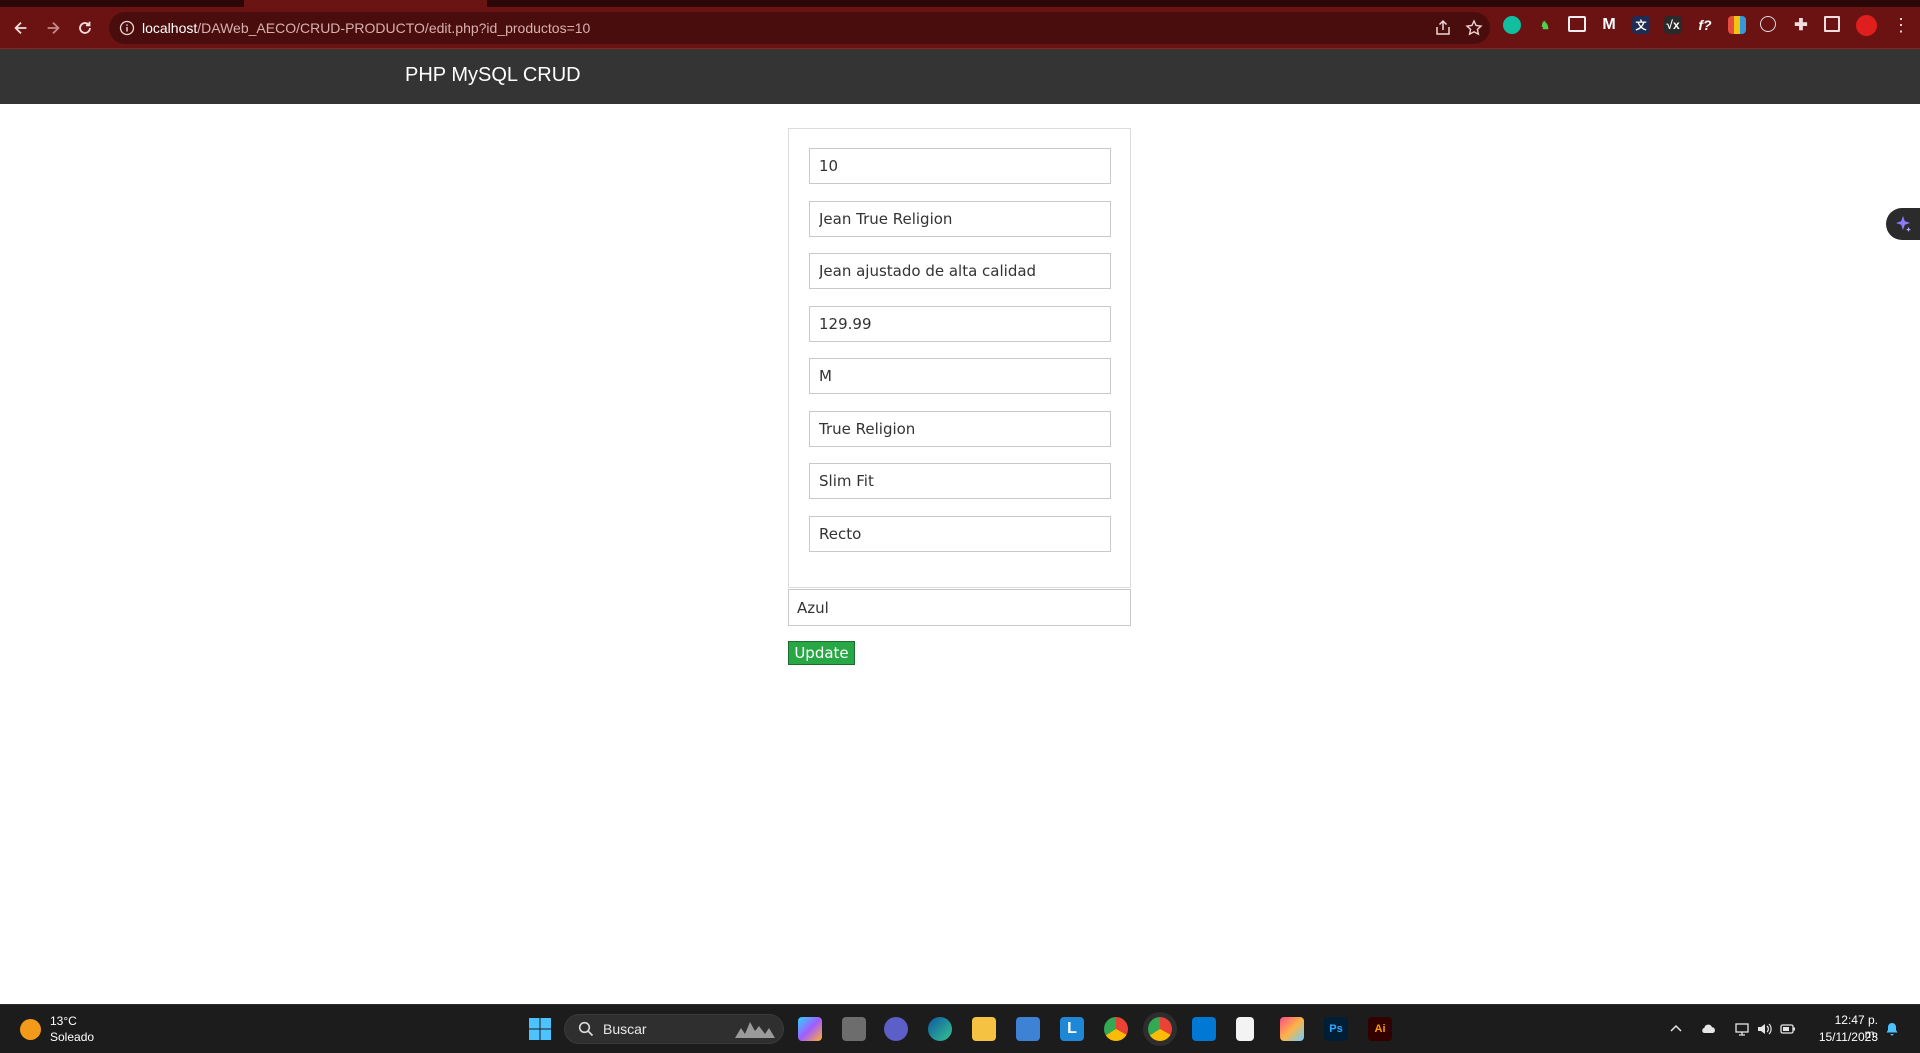  What do you see at coordinates (1380, 1029) in the screenshot?
I see `illustrator-icon: Ai` at bounding box center [1380, 1029].